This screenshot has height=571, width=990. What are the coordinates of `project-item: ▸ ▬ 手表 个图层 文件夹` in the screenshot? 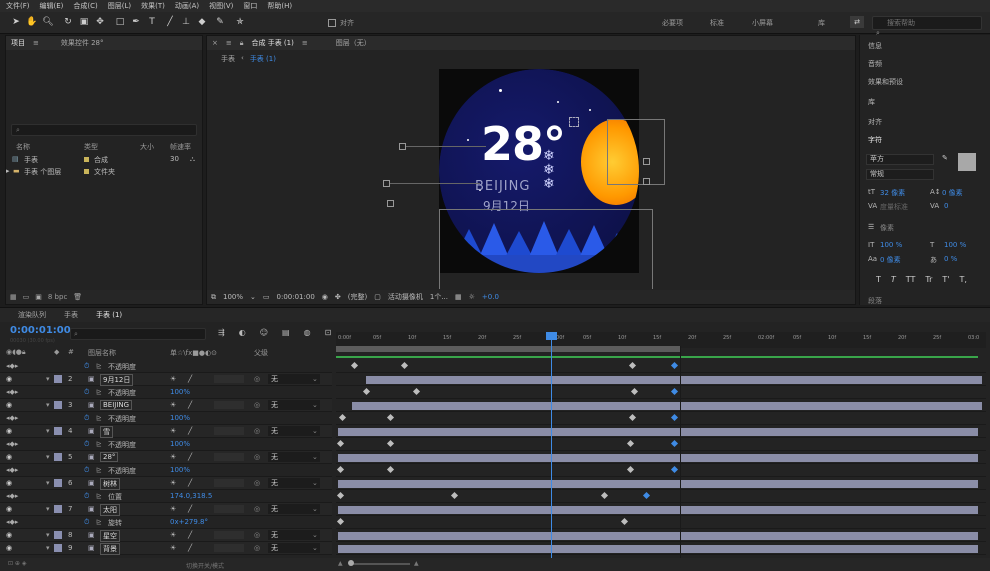 It's located at (104, 171).